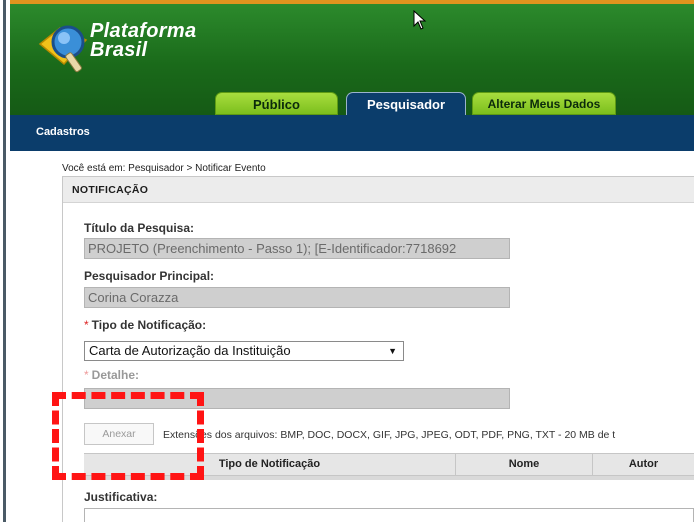 The width and height of the screenshot is (694, 522). Describe the element at coordinates (139, 228) in the screenshot. I see `titulo-label: Título da Pesquisa:` at that location.